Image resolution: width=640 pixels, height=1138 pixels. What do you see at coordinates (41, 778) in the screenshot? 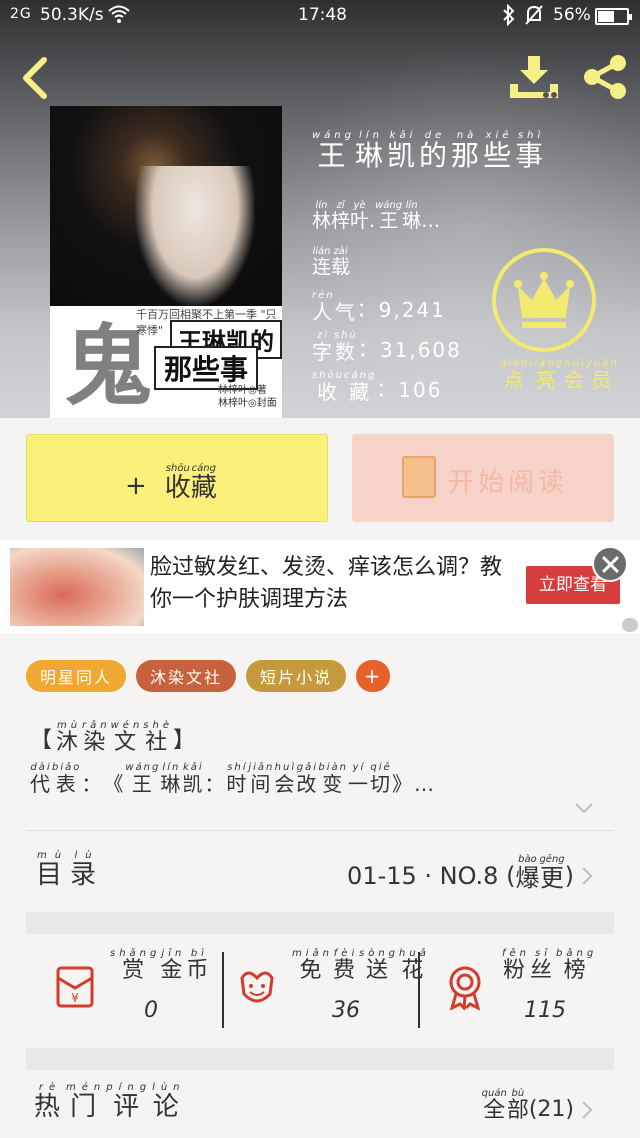
I see `ruby-char: dài 代` at bounding box center [41, 778].